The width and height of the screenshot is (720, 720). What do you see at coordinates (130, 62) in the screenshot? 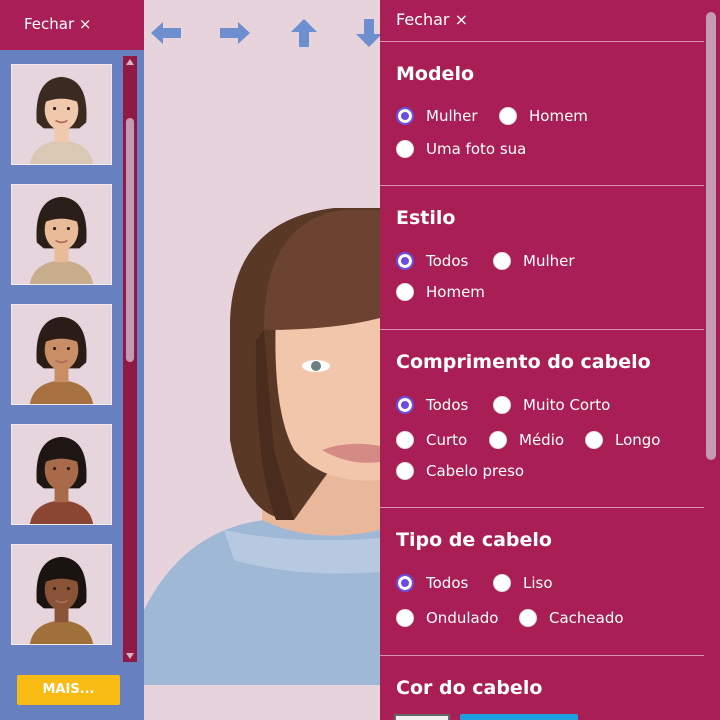
I see `scroll-up-icon` at bounding box center [130, 62].